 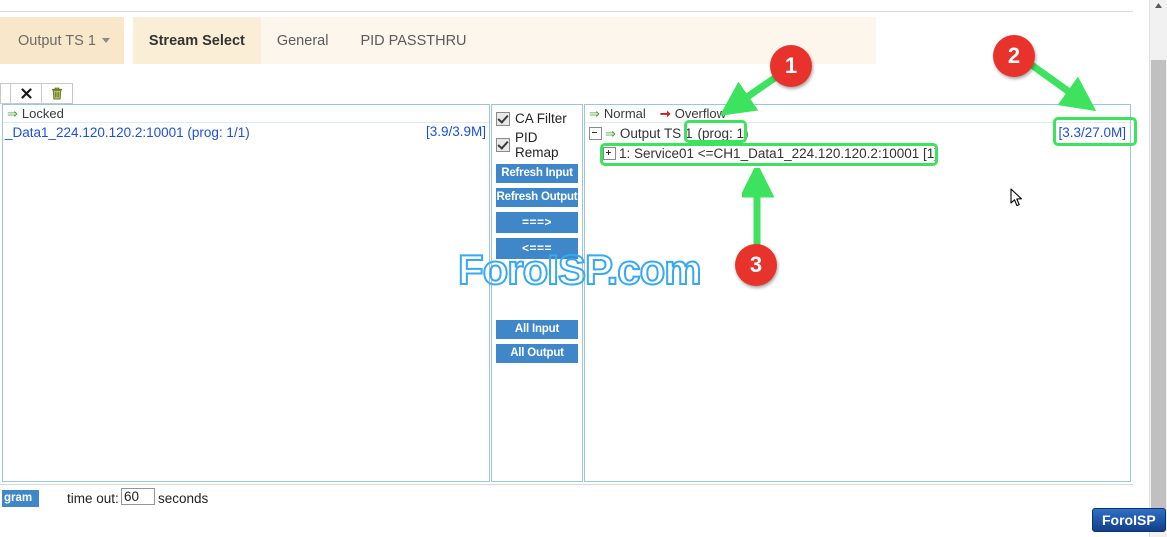 I want to click on close-button, so click(x=26, y=93).